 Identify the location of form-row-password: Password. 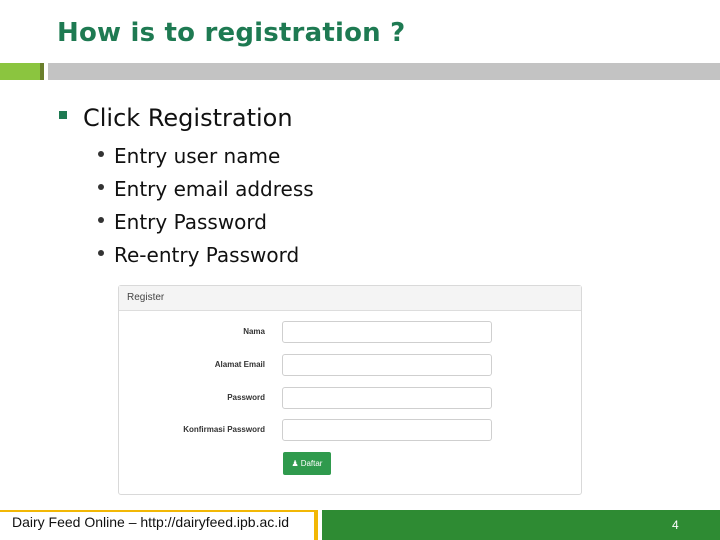
(350, 399).